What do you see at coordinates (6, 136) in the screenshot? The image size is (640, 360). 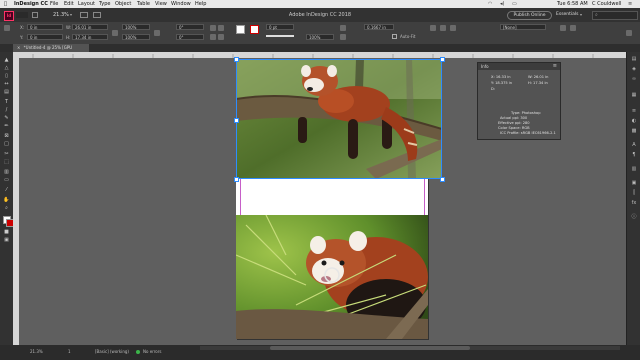 I see `rectangle-frame-tool-icon: ⊠` at bounding box center [6, 136].